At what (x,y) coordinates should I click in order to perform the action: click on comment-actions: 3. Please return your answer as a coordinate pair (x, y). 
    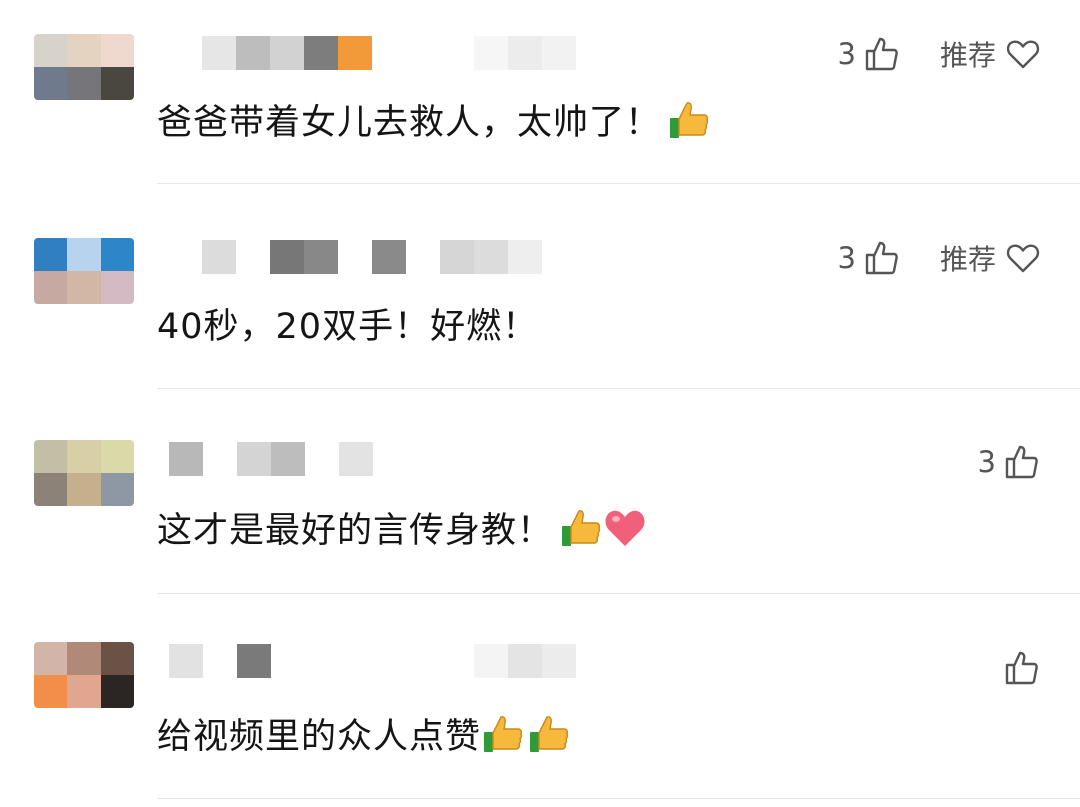
    Looking at the image, I should click on (1009, 462).